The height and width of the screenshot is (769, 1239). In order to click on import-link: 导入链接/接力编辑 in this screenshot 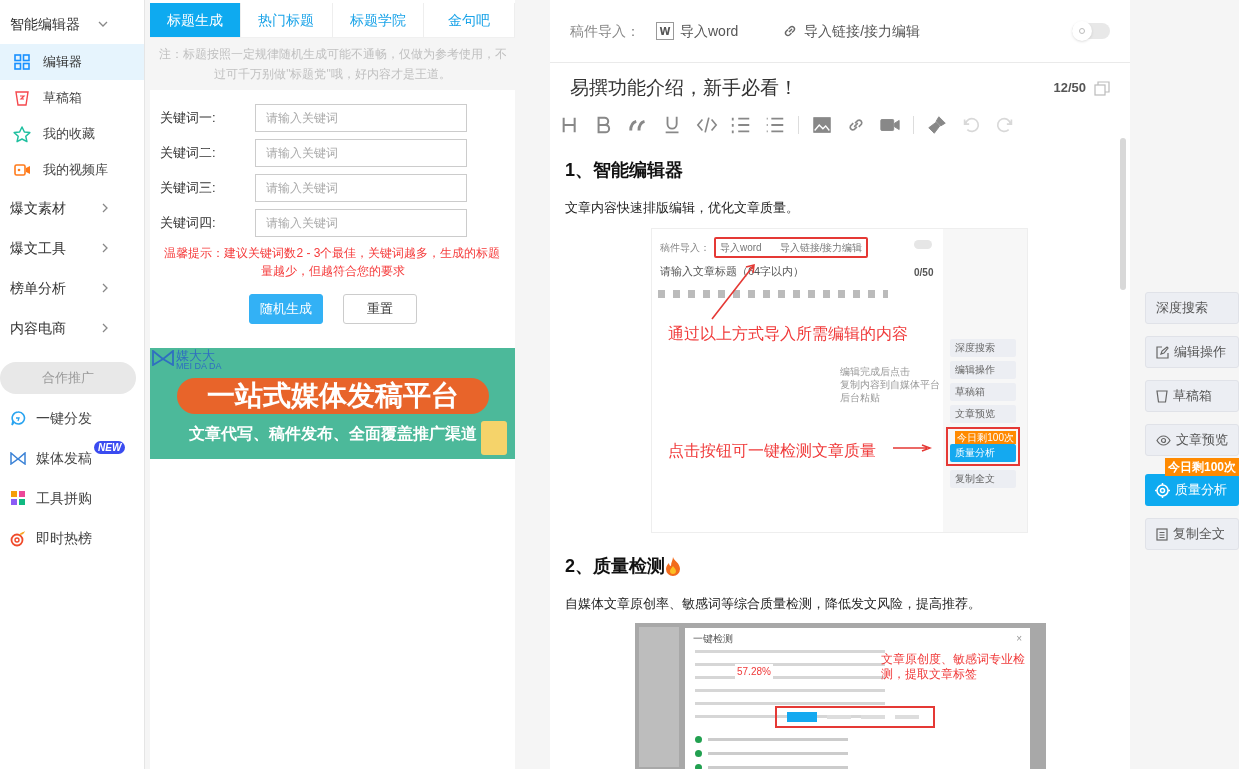, I will do `click(851, 31)`.